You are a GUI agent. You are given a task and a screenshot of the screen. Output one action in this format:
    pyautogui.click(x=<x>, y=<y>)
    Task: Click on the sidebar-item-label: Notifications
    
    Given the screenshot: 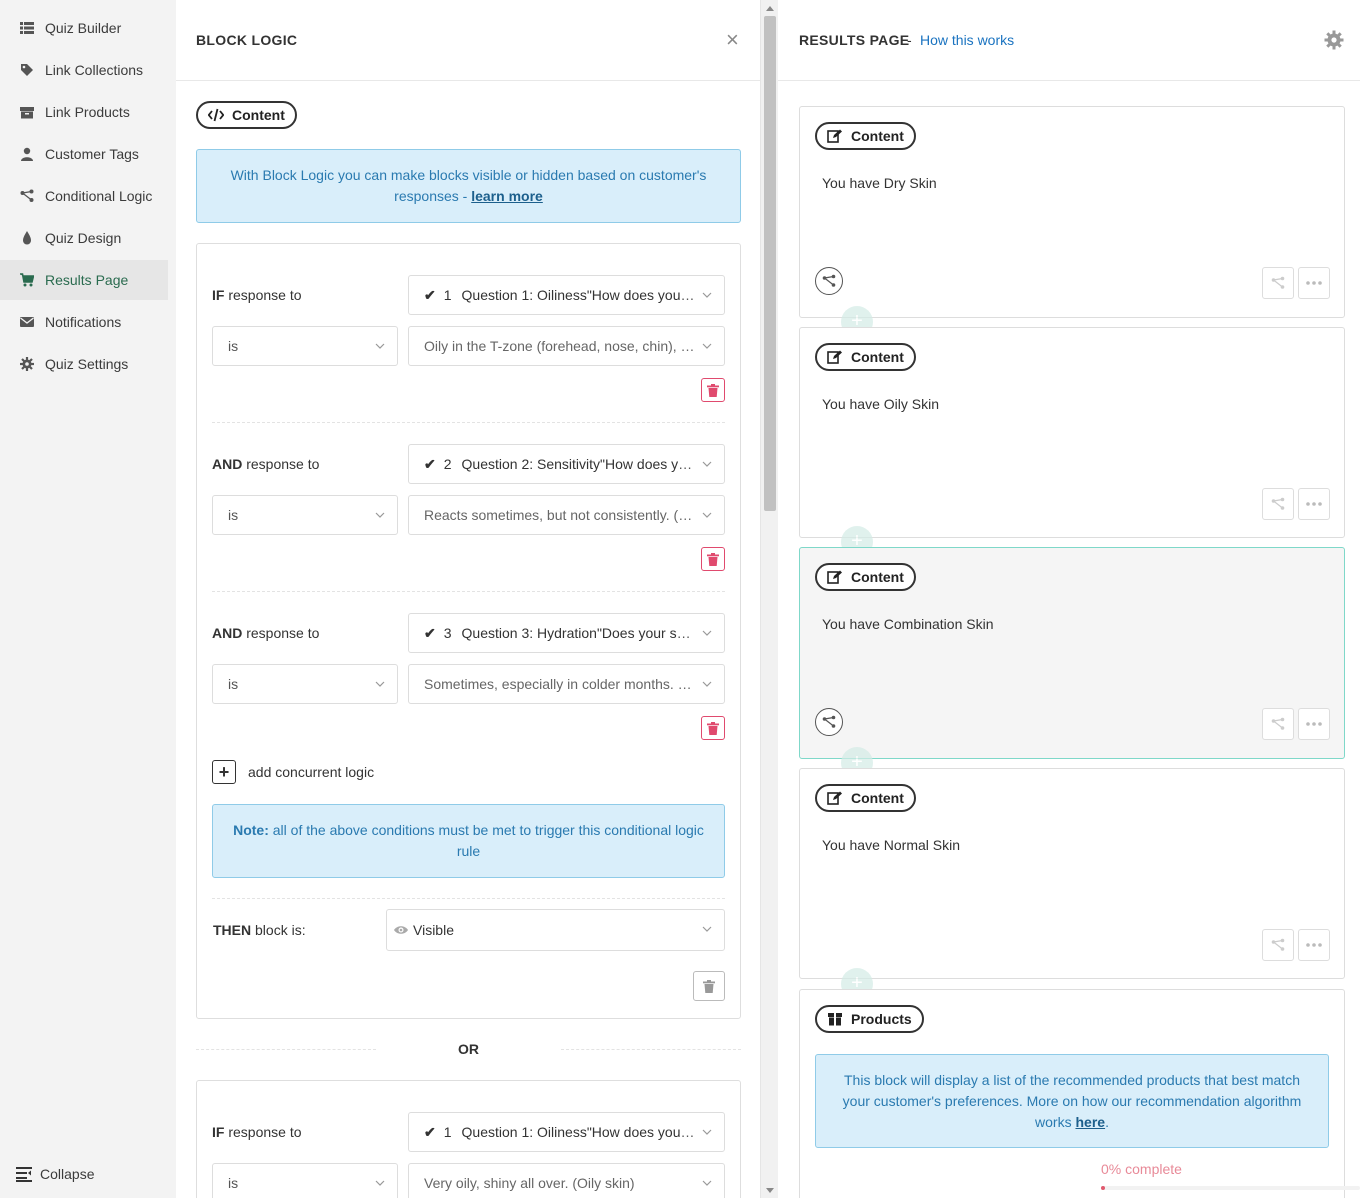 What is the action you would take?
    pyautogui.click(x=83, y=322)
    